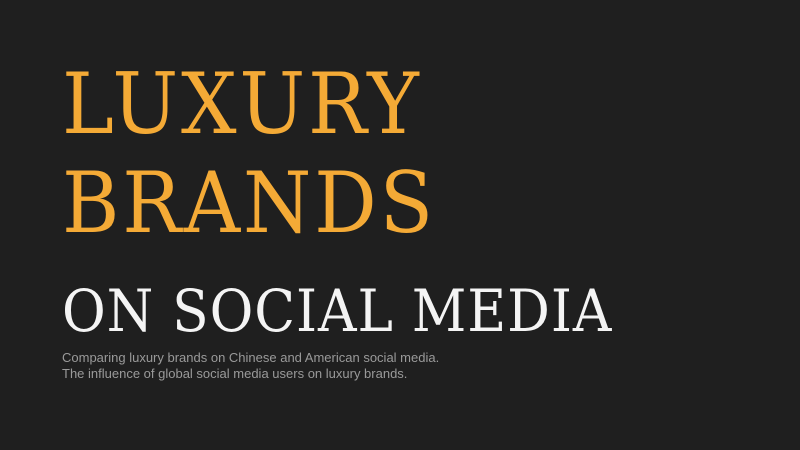 The width and height of the screenshot is (800, 450). What do you see at coordinates (249, 203) in the screenshot?
I see `title-brands: BRANDS` at bounding box center [249, 203].